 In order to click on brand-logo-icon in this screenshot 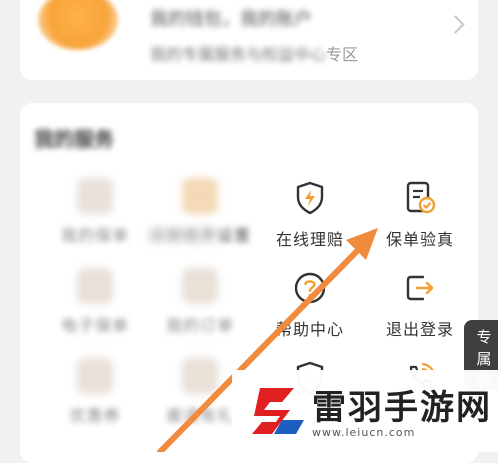, I will do `click(278, 411)`.